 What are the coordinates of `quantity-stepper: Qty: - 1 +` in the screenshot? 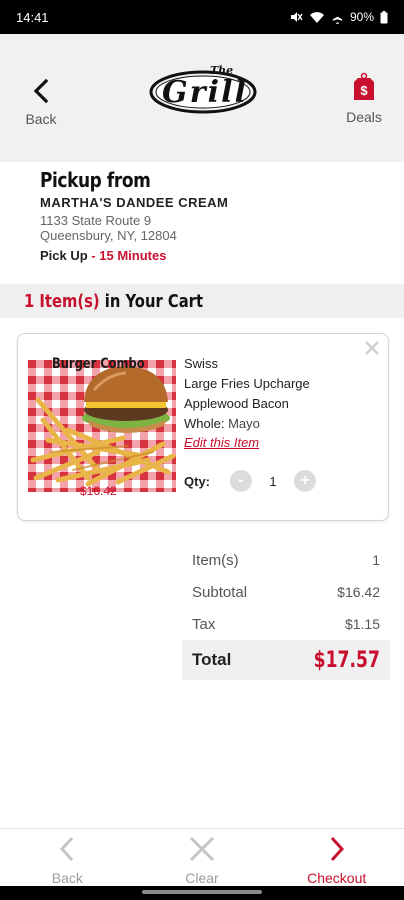 It's located at (250, 481).